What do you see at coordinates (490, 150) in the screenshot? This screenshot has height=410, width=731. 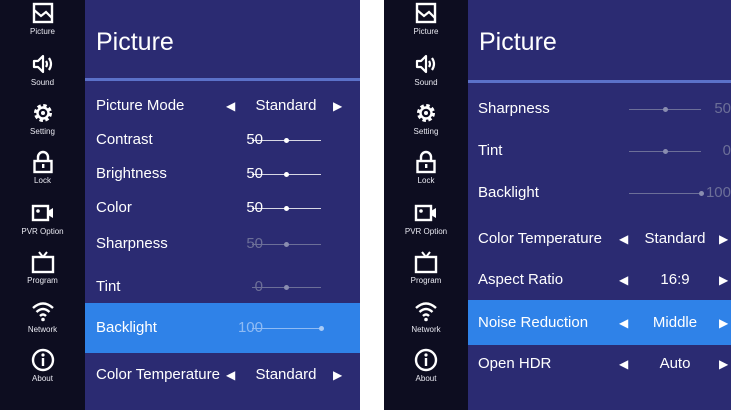 I see `setting-label: Tint` at bounding box center [490, 150].